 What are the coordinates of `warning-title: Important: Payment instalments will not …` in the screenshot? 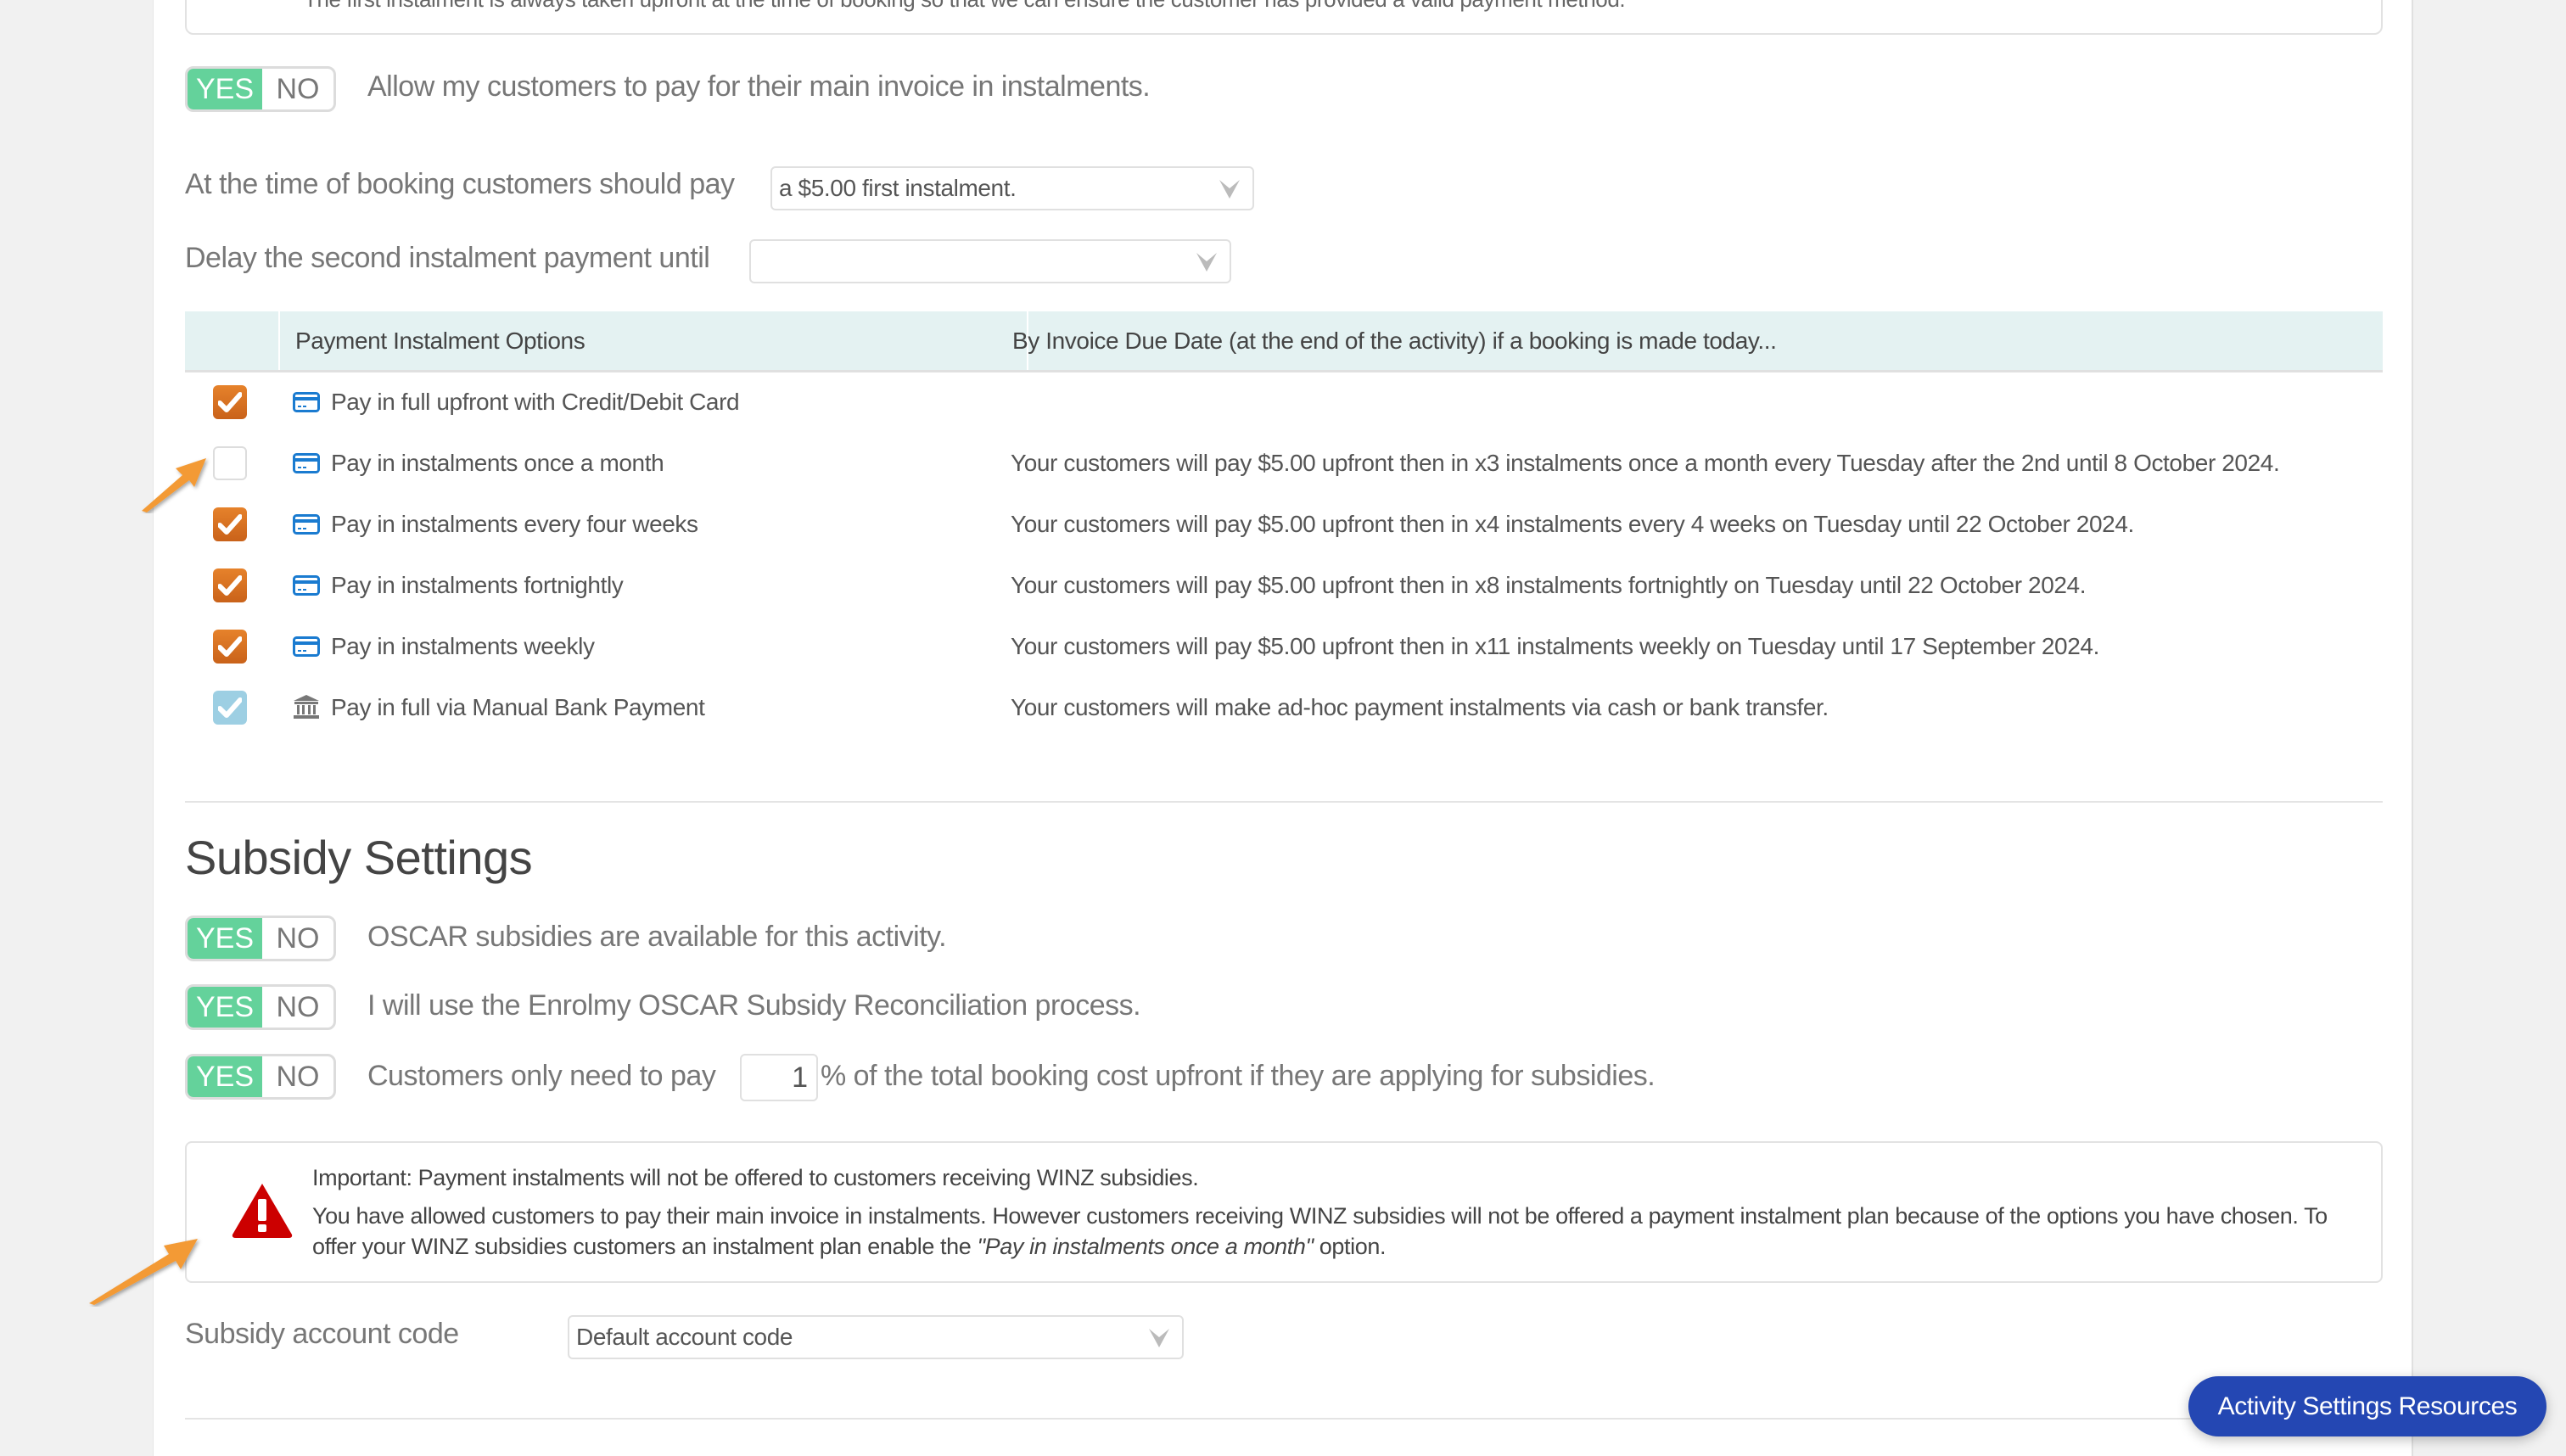 It's located at (755, 1177).